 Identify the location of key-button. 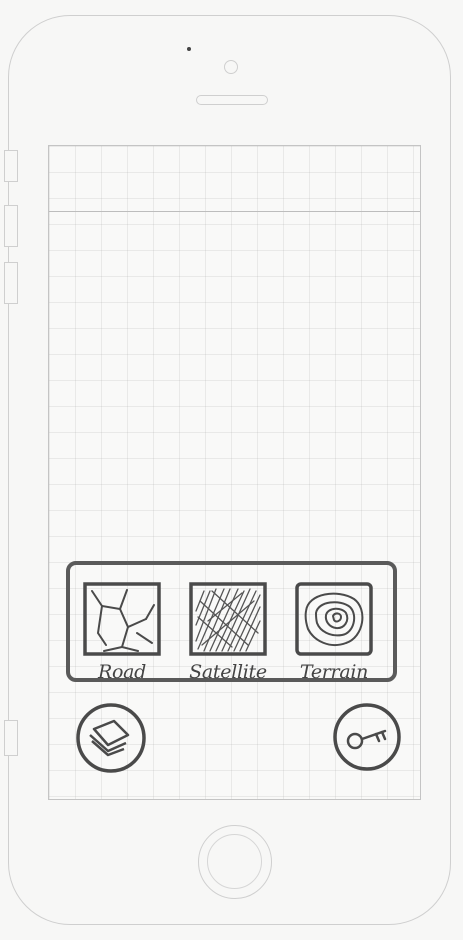
(367, 737).